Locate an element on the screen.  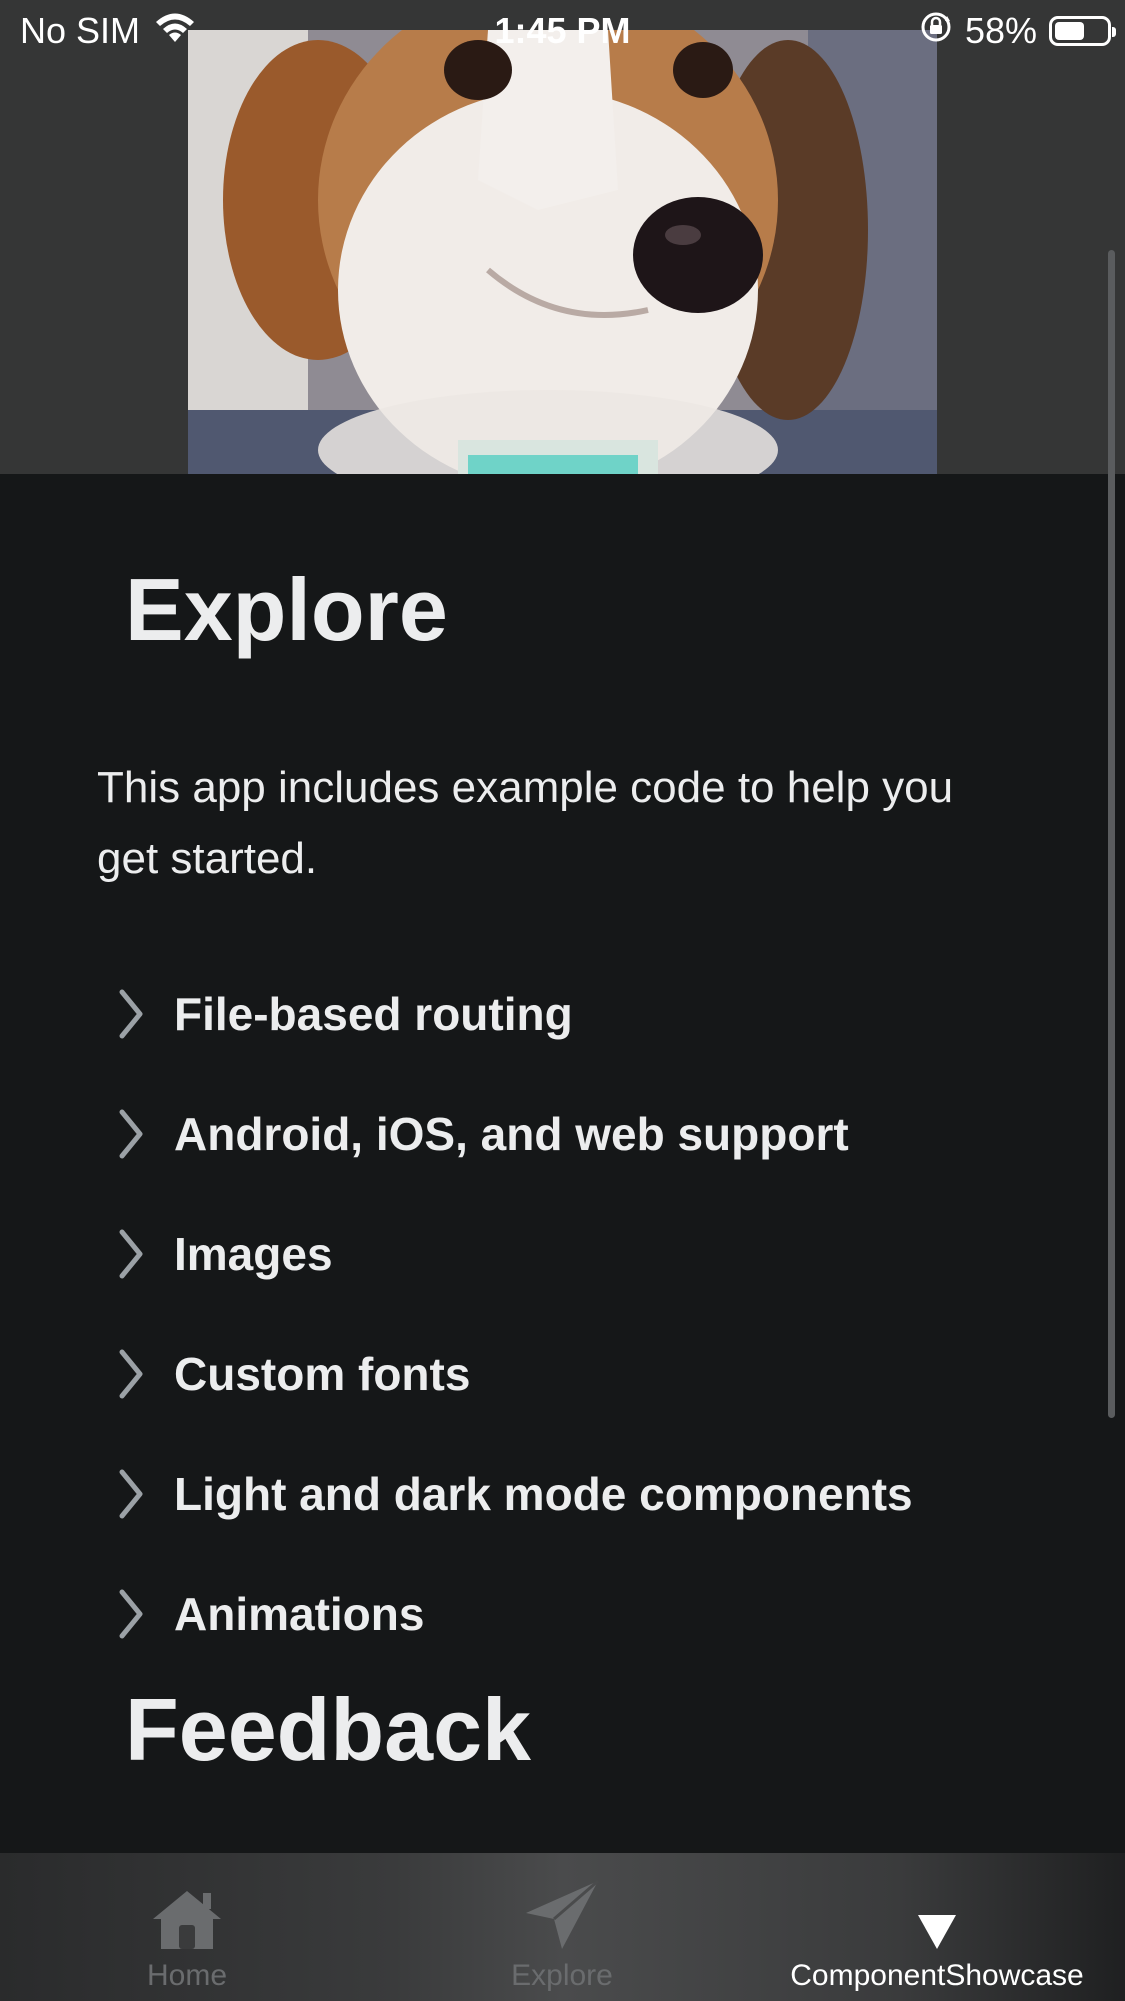
carrier-label: No SIM is located at coordinates (80, 30).